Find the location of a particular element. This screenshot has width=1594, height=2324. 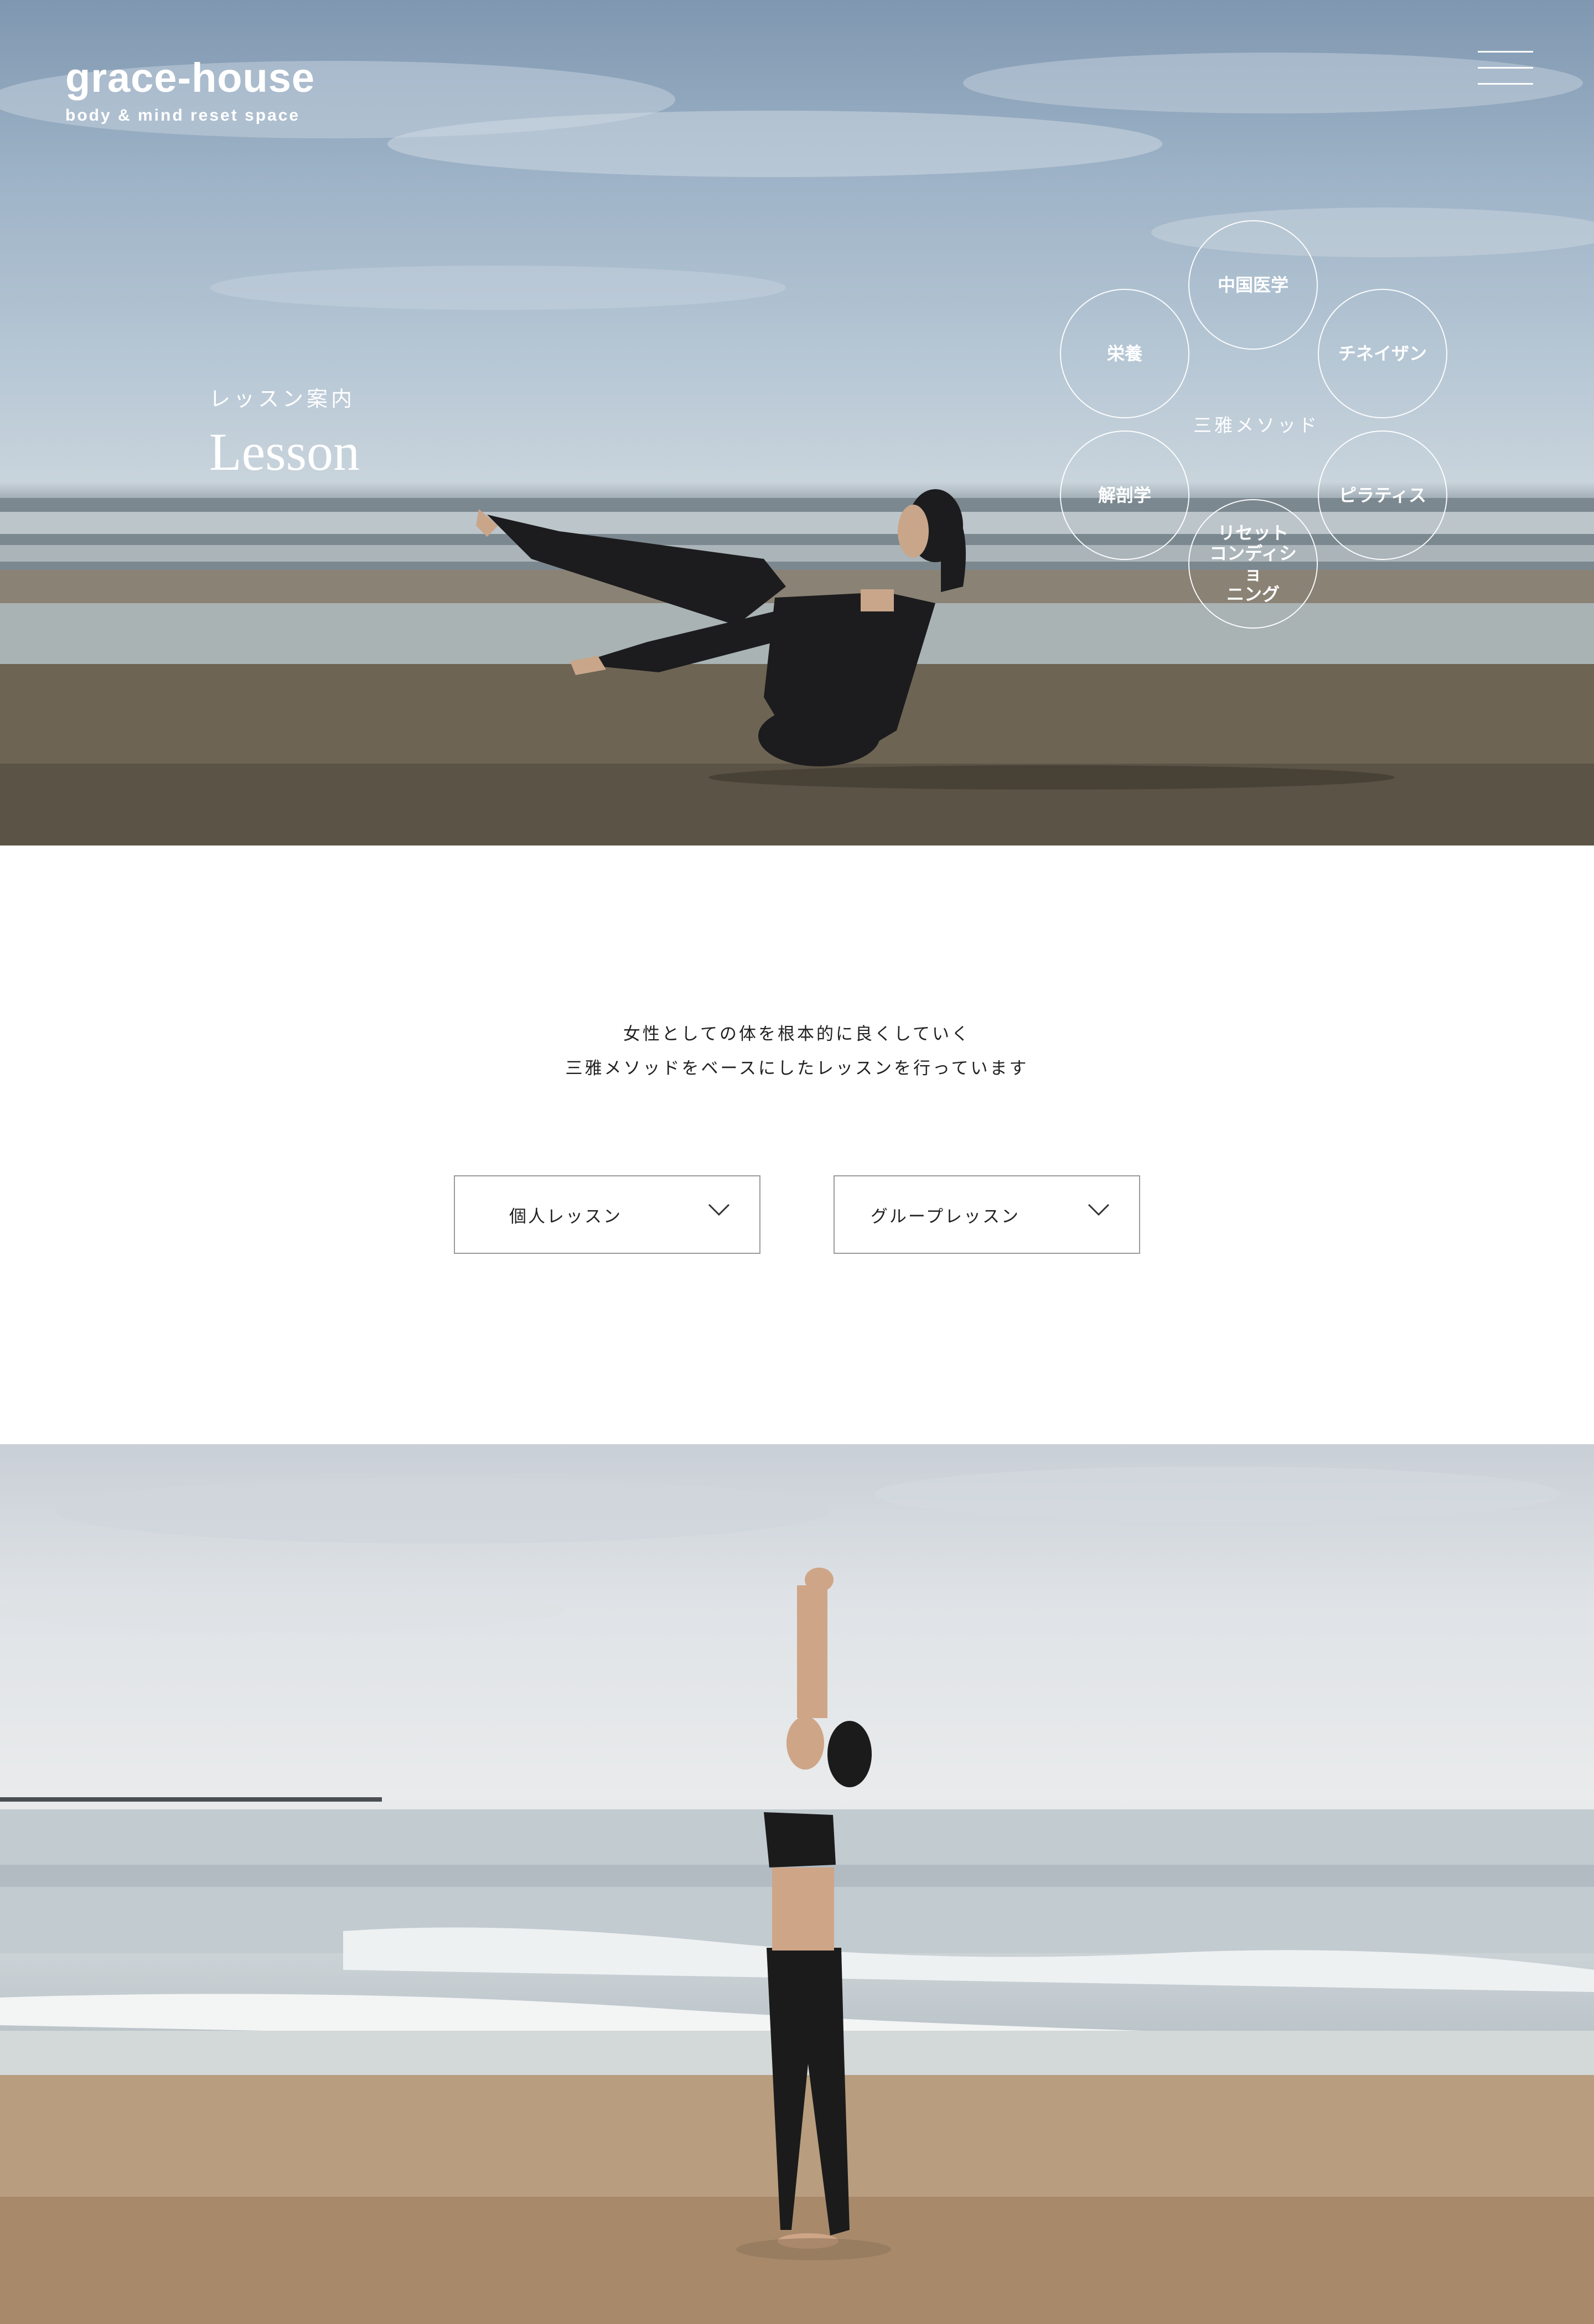

intro-line: 三雅メソッドをベースにしたレッスンを行っています is located at coordinates (797, 1068).